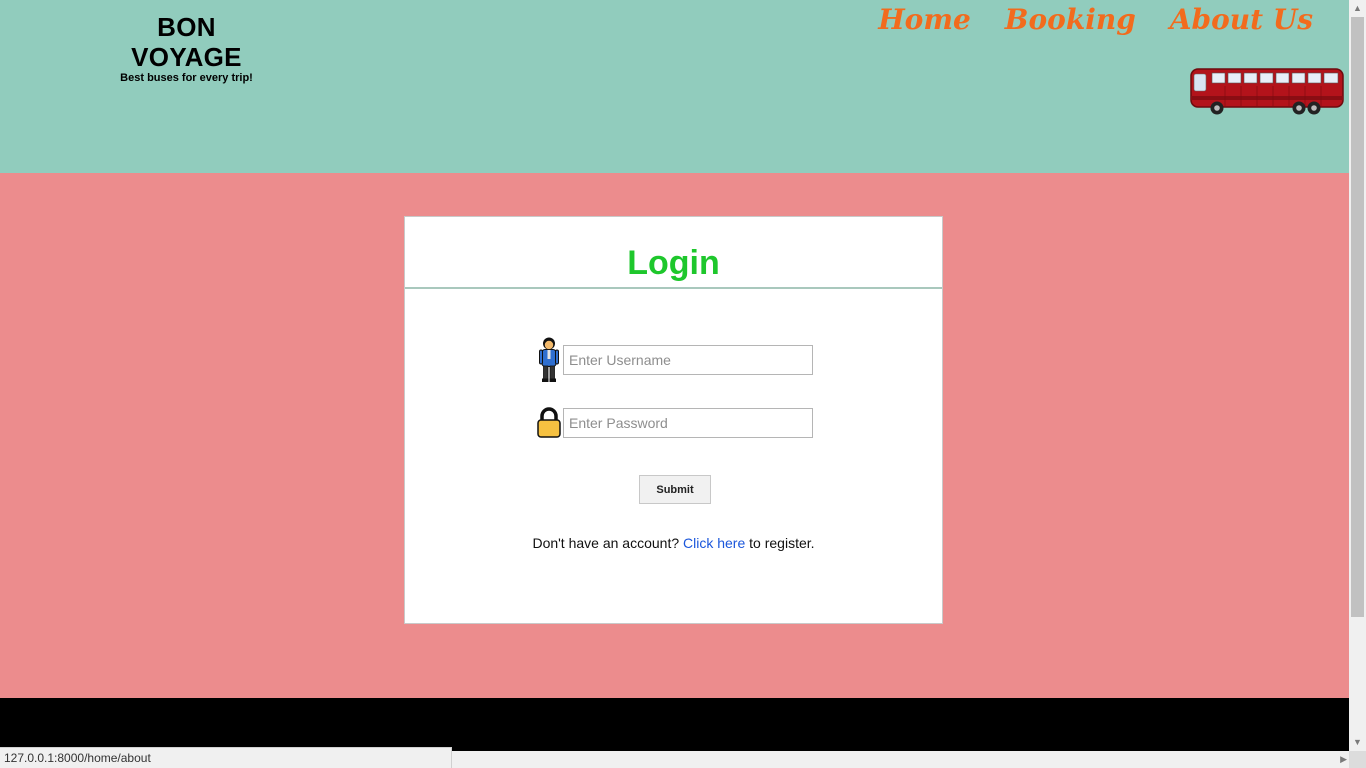 Image resolution: width=1366 pixels, height=768 pixels. What do you see at coordinates (549, 360) in the screenshot?
I see `person-icon` at bounding box center [549, 360].